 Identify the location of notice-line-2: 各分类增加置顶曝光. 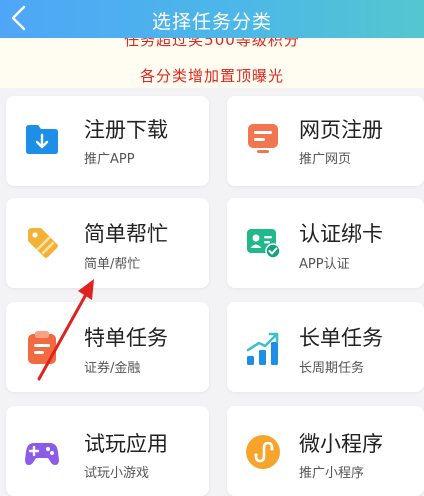
(211, 76).